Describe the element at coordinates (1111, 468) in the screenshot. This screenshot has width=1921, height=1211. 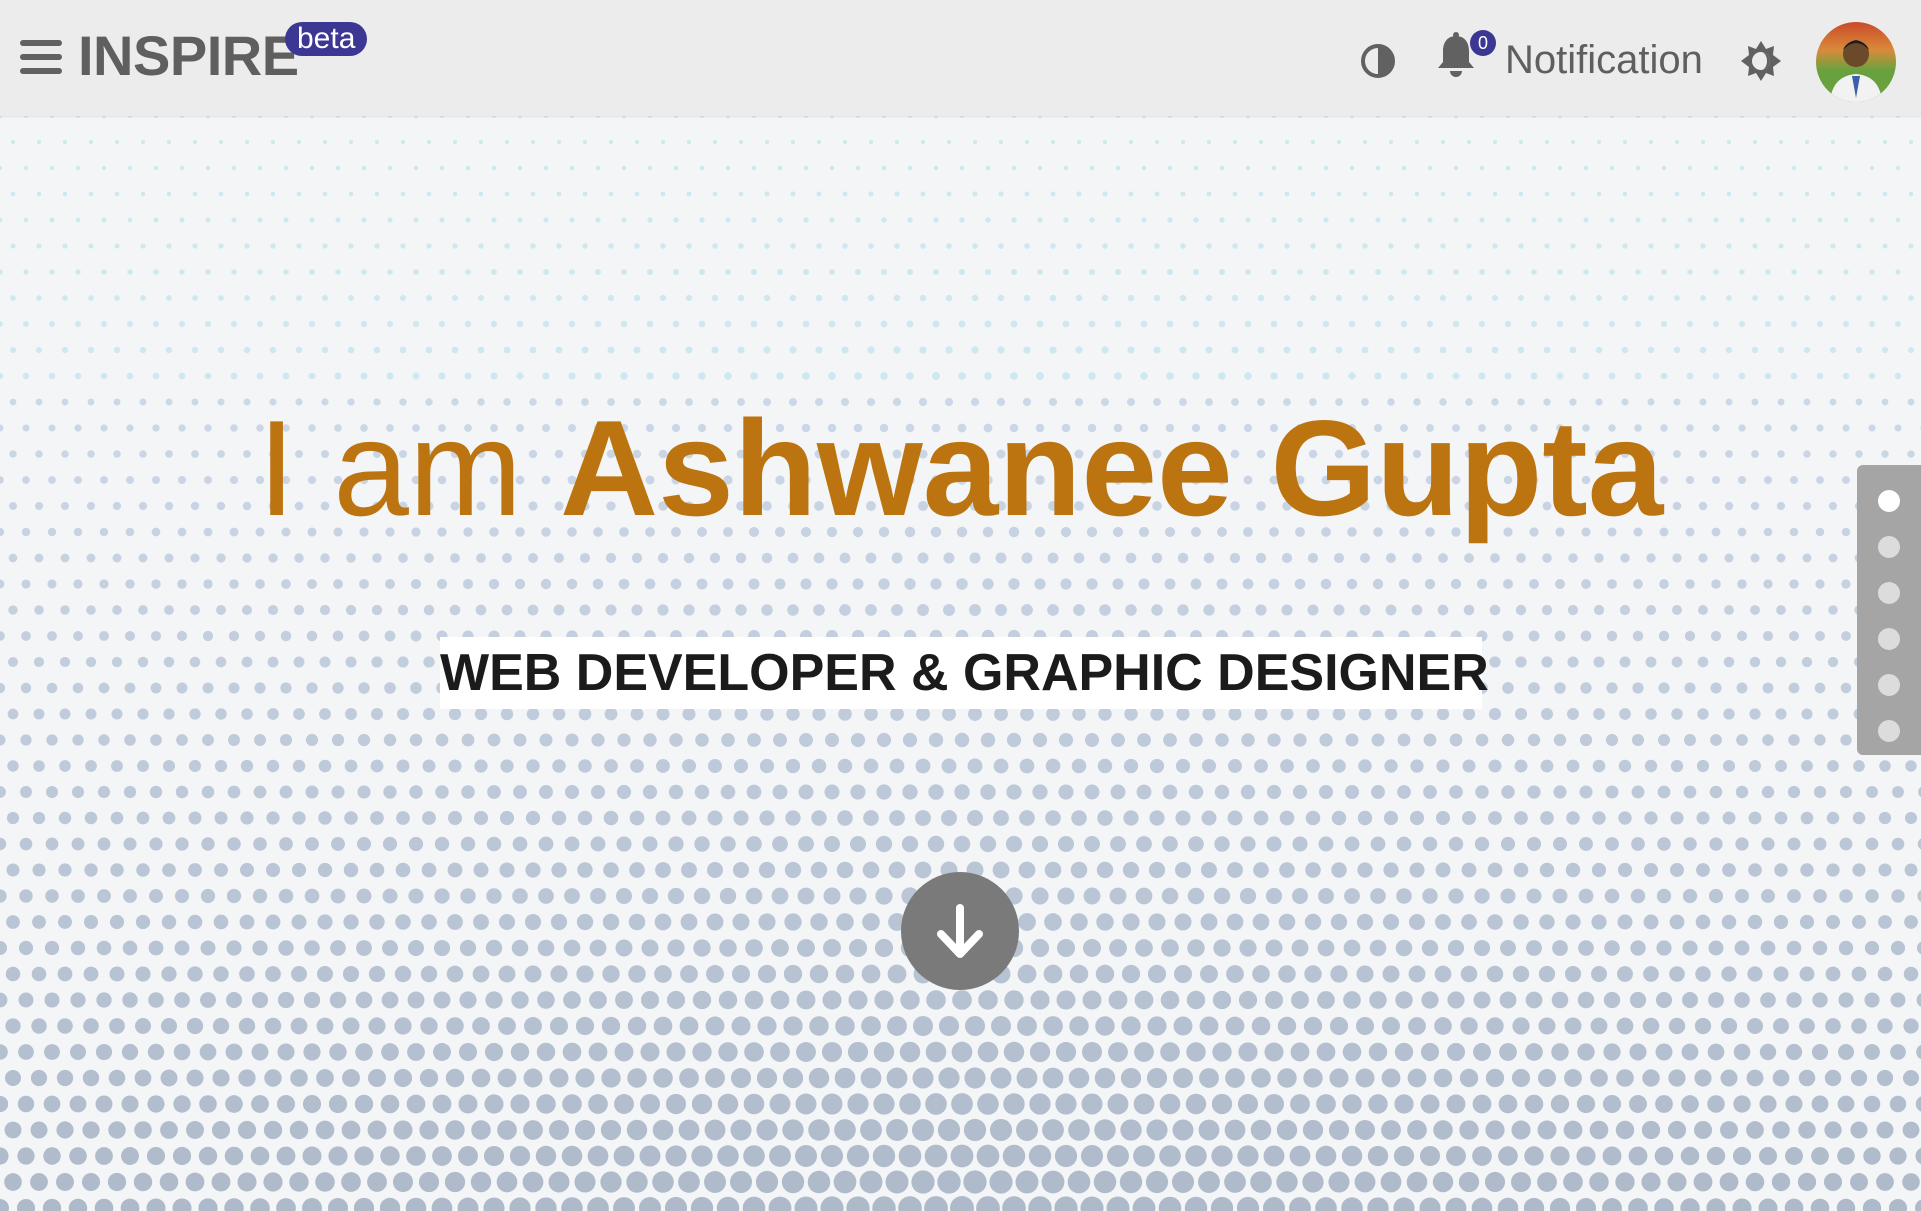
I see `hero-name: Ashwanee Gupta` at that location.